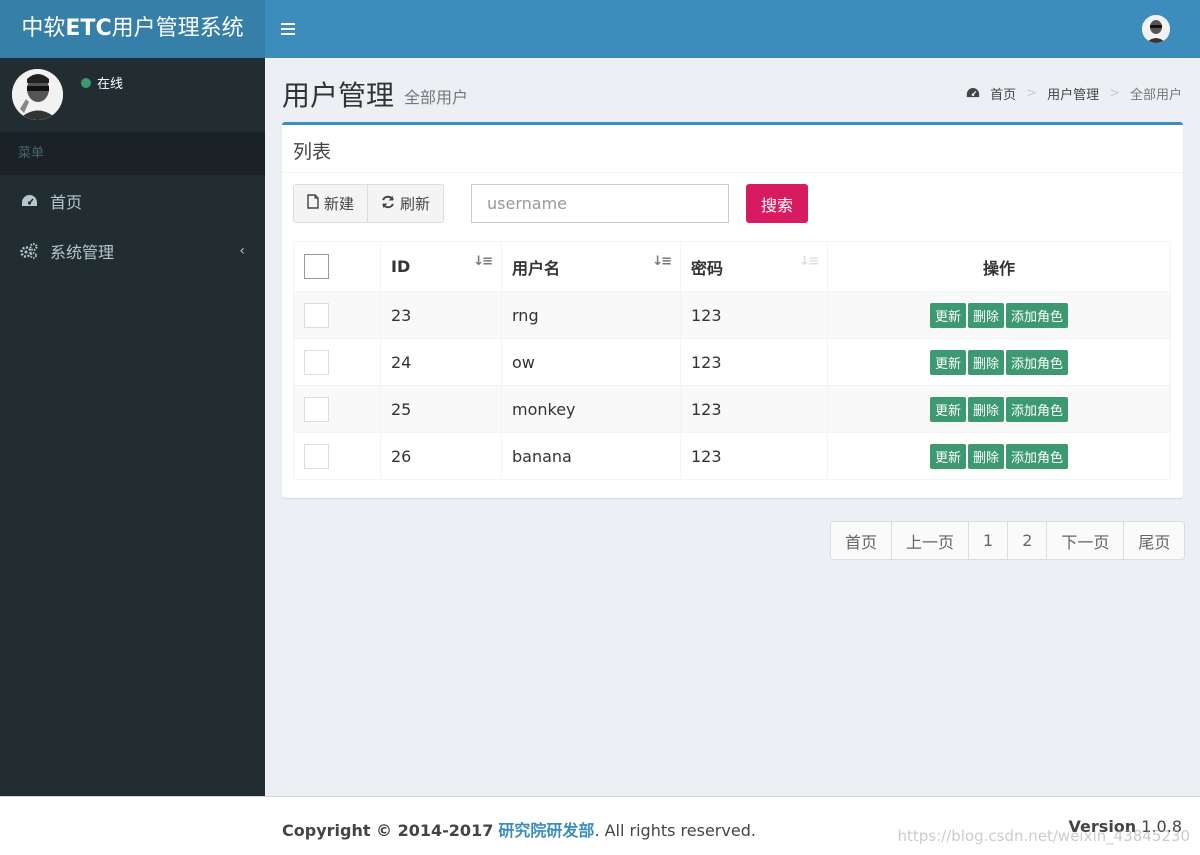  I want to click on pagination-last: 尾页, so click(1154, 540).